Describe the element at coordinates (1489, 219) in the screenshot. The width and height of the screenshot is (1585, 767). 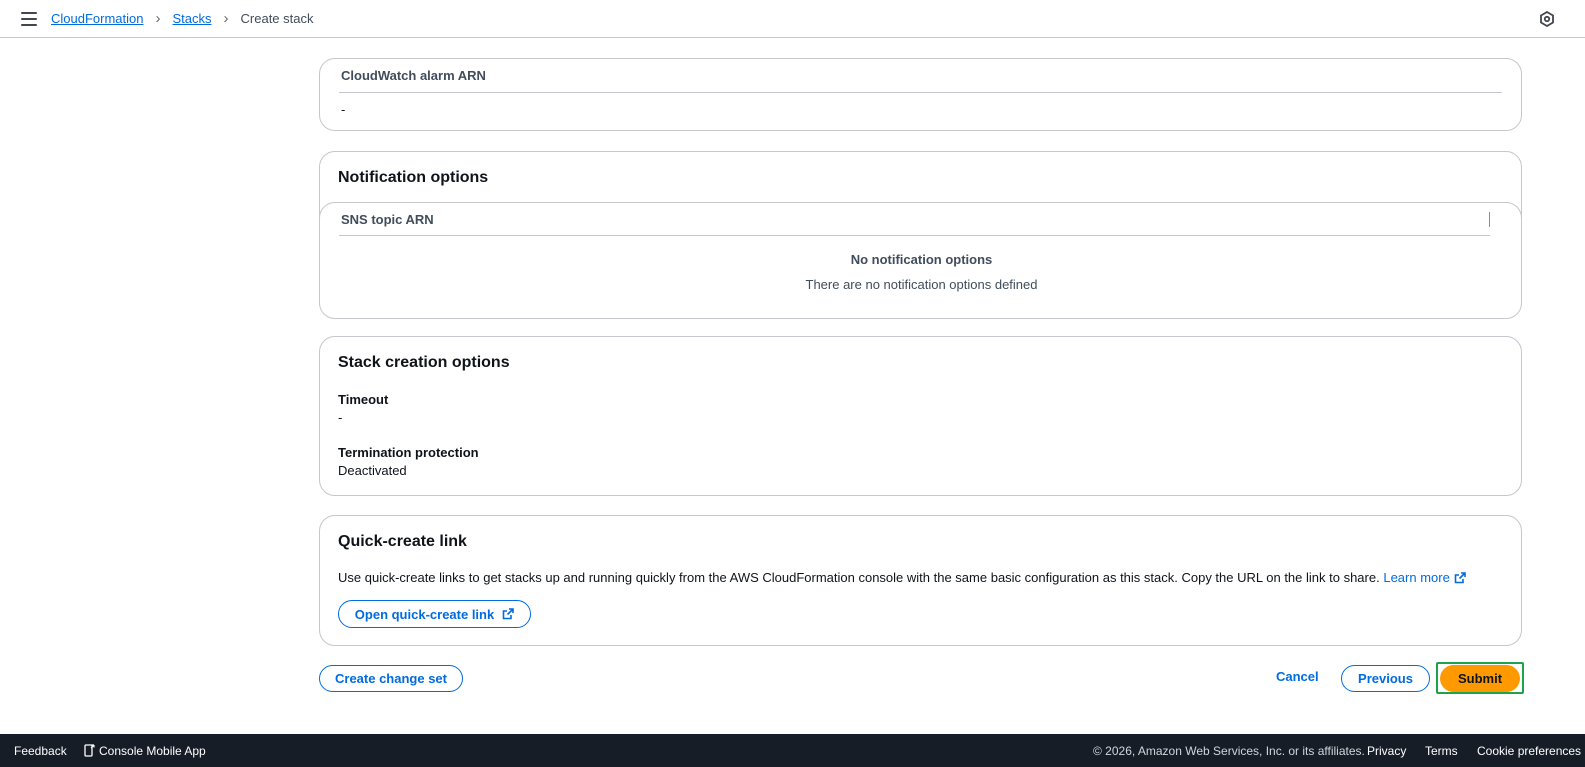
I see `column-resizer` at that location.